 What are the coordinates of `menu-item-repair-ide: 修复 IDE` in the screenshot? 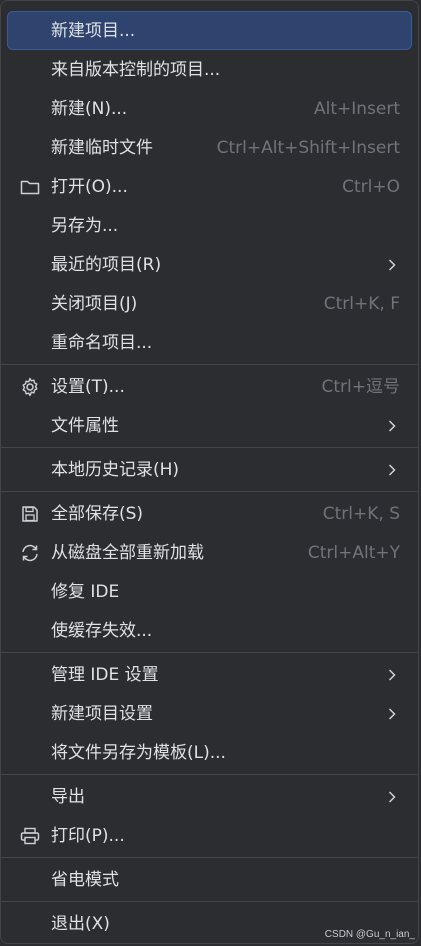 It's located at (209, 591).